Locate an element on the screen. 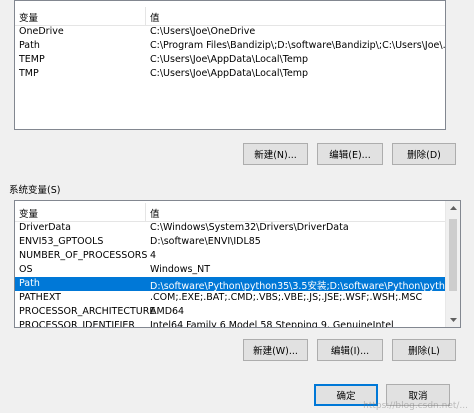 Image resolution: width=474 pixels, height=413 pixels. system-var-row: ENVI53_GPTOOLS D:\software\ENVI\IDL85 is located at coordinates (230, 242).